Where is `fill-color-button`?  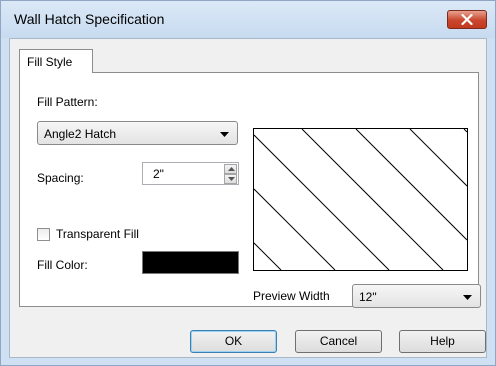
fill-color-button is located at coordinates (190, 262).